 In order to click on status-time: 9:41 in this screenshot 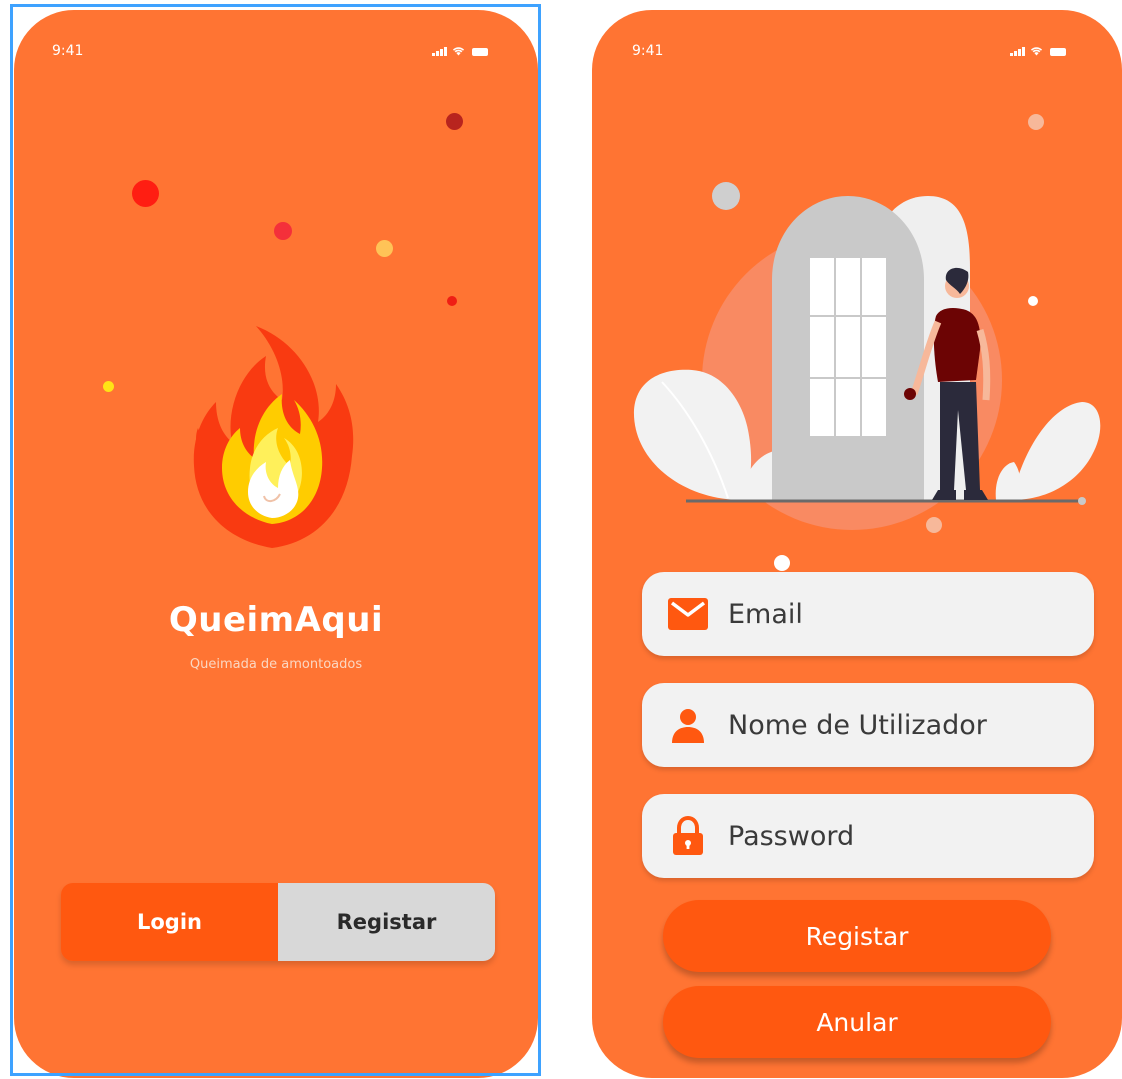, I will do `click(68, 51)`.